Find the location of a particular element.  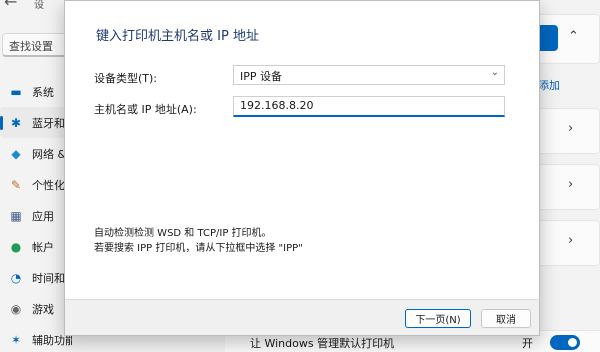

sidebar-item-accessibility: ✶ 辅助功能 is located at coordinates (36, 338).